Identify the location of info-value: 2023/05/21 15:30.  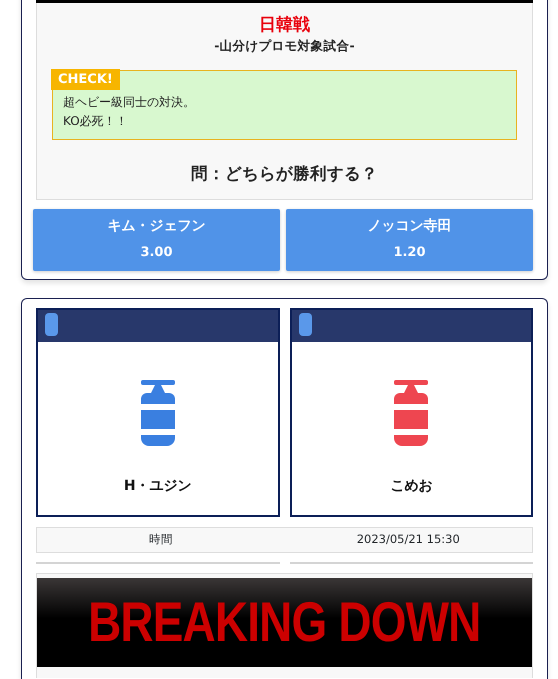
(408, 539).